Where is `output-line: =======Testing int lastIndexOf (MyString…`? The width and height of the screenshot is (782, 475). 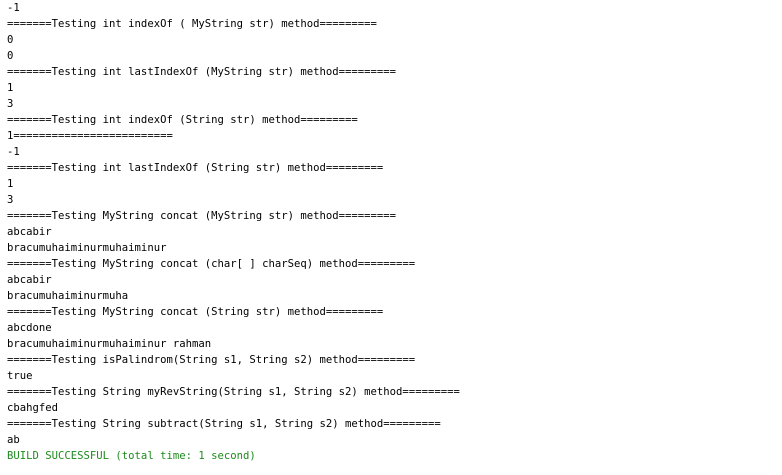
output-line: =======Testing int lastIndexOf (MyString… is located at coordinates (202, 72).